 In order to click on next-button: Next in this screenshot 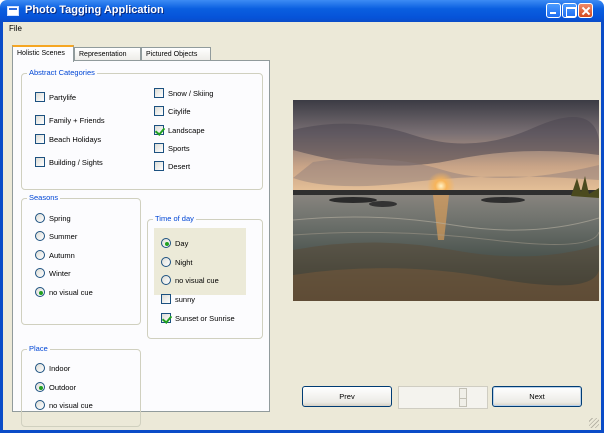, I will do `click(537, 396)`.